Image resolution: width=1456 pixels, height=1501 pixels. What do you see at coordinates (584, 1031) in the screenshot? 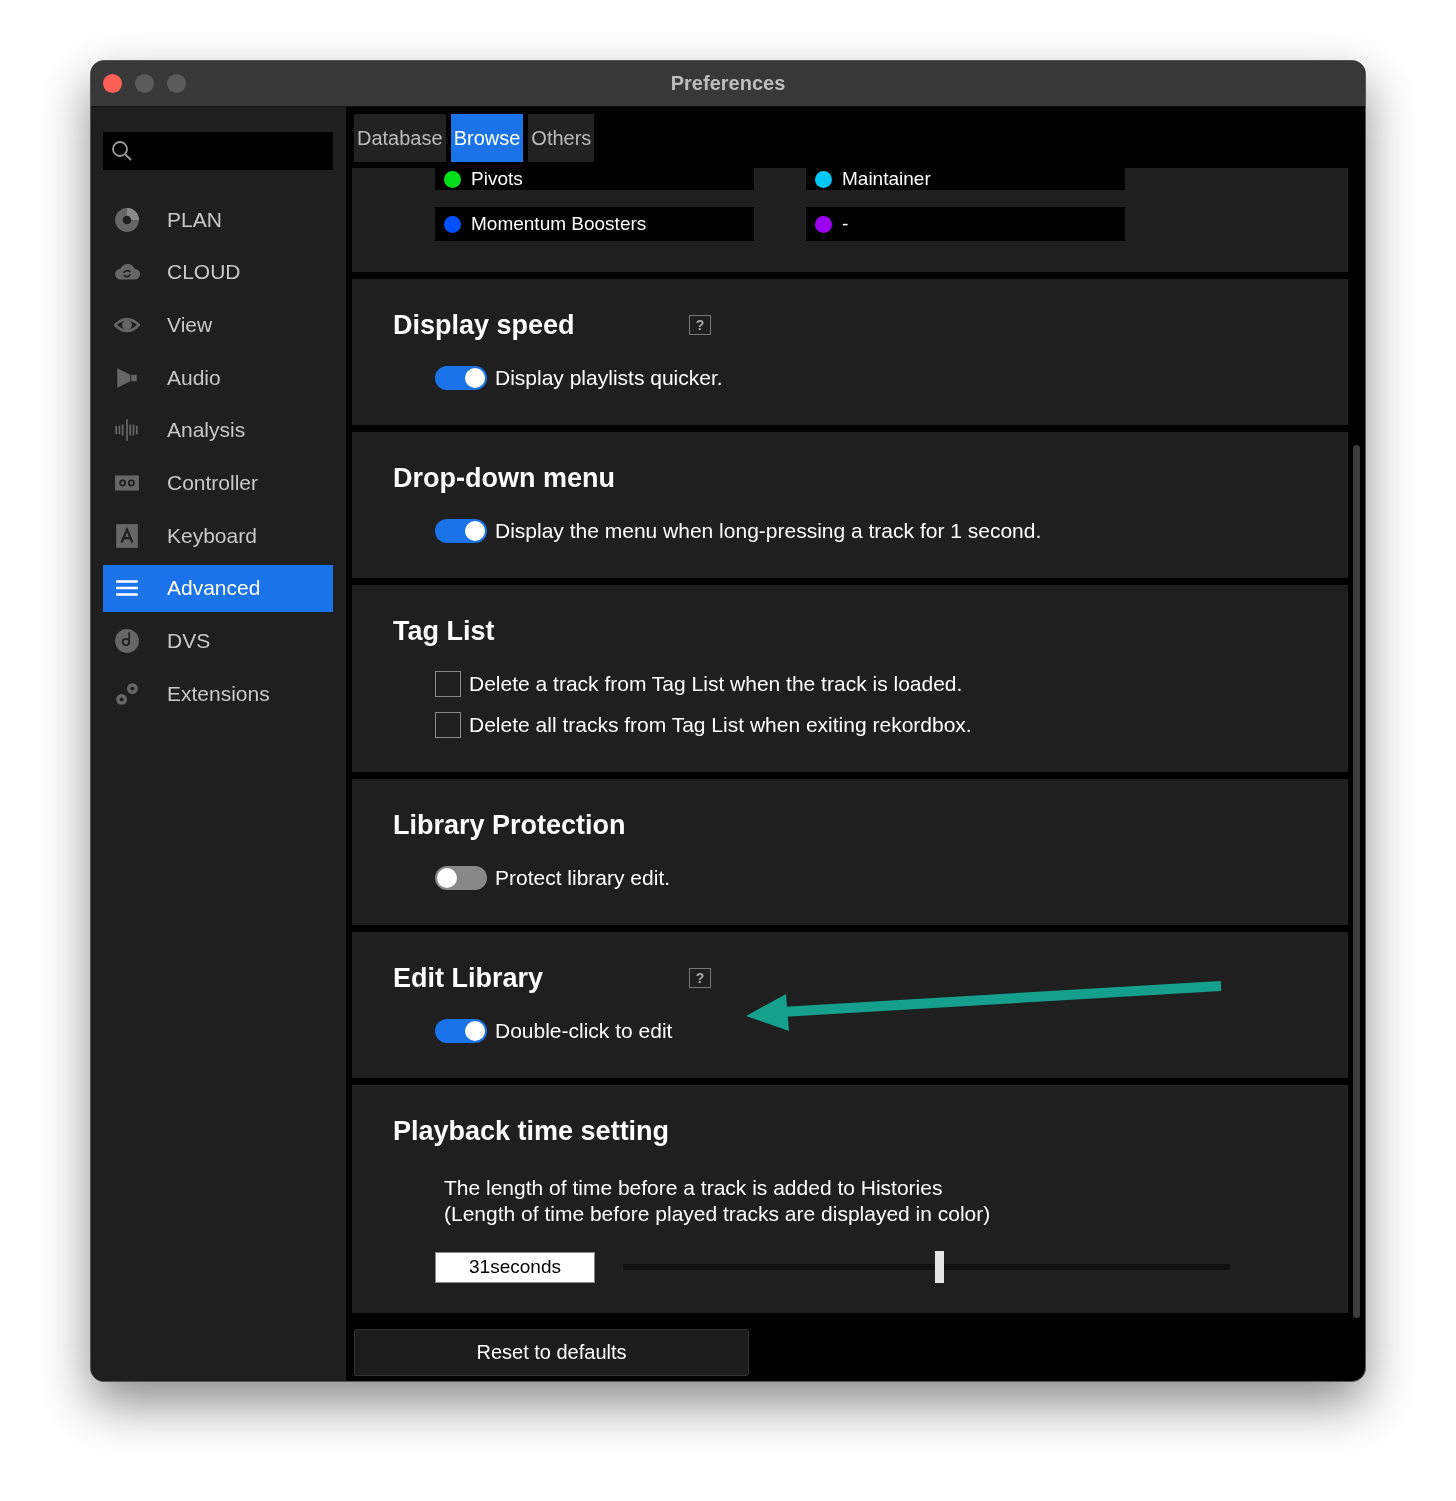
I see `option-label: Double-click to edit` at bounding box center [584, 1031].